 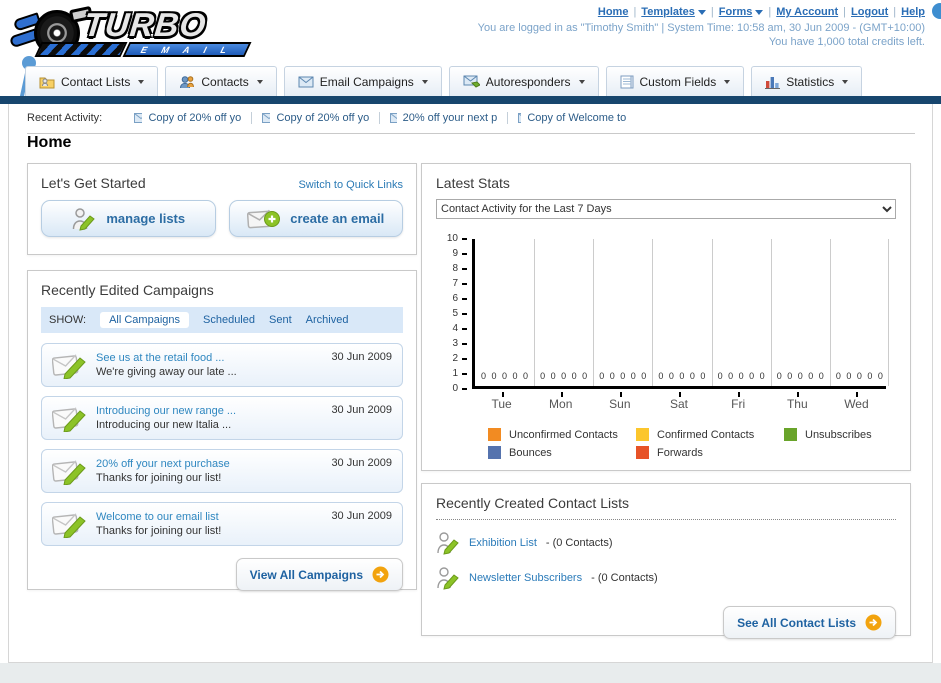 What do you see at coordinates (208, 464) in the screenshot?
I see `campaign-title-link: 20% off your next purchase` at bounding box center [208, 464].